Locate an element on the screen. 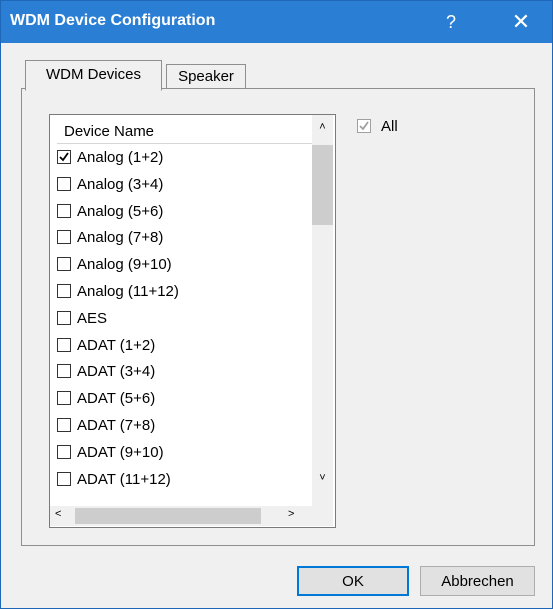 The image size is (553, 609). cancel-button: Abbrechen is located at coordinates (477, 581).